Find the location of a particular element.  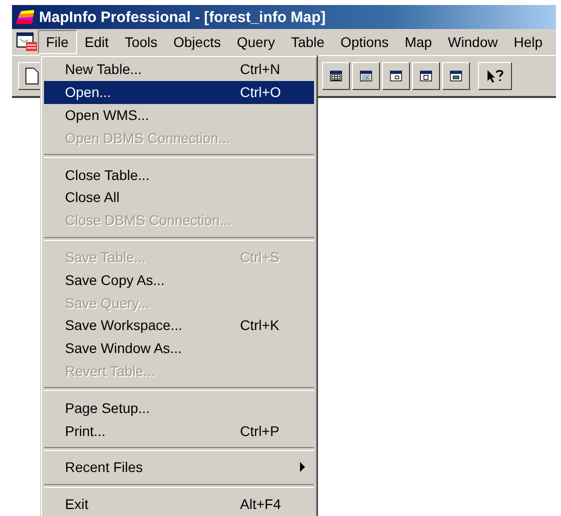

menu-bar-item: Table is located at coordinates (307, 42).